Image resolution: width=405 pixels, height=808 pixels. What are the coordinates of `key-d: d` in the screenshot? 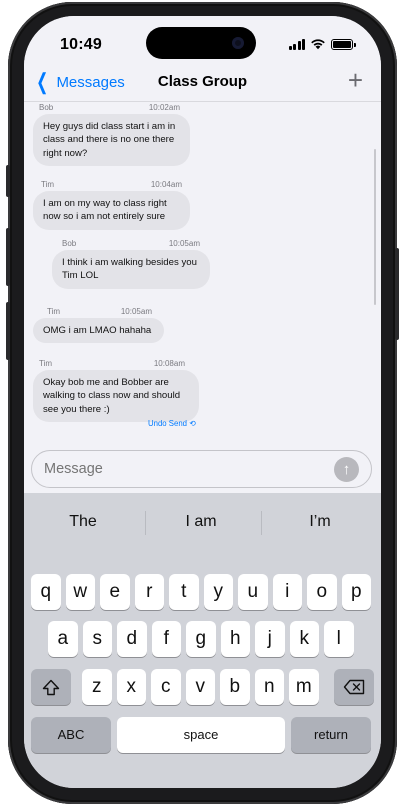 It's located at (132, 639).